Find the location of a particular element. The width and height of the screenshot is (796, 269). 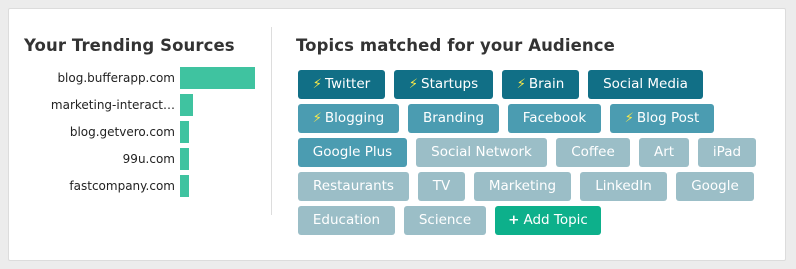

topic-tag-tv: TV is located at coordinates (441, 186).